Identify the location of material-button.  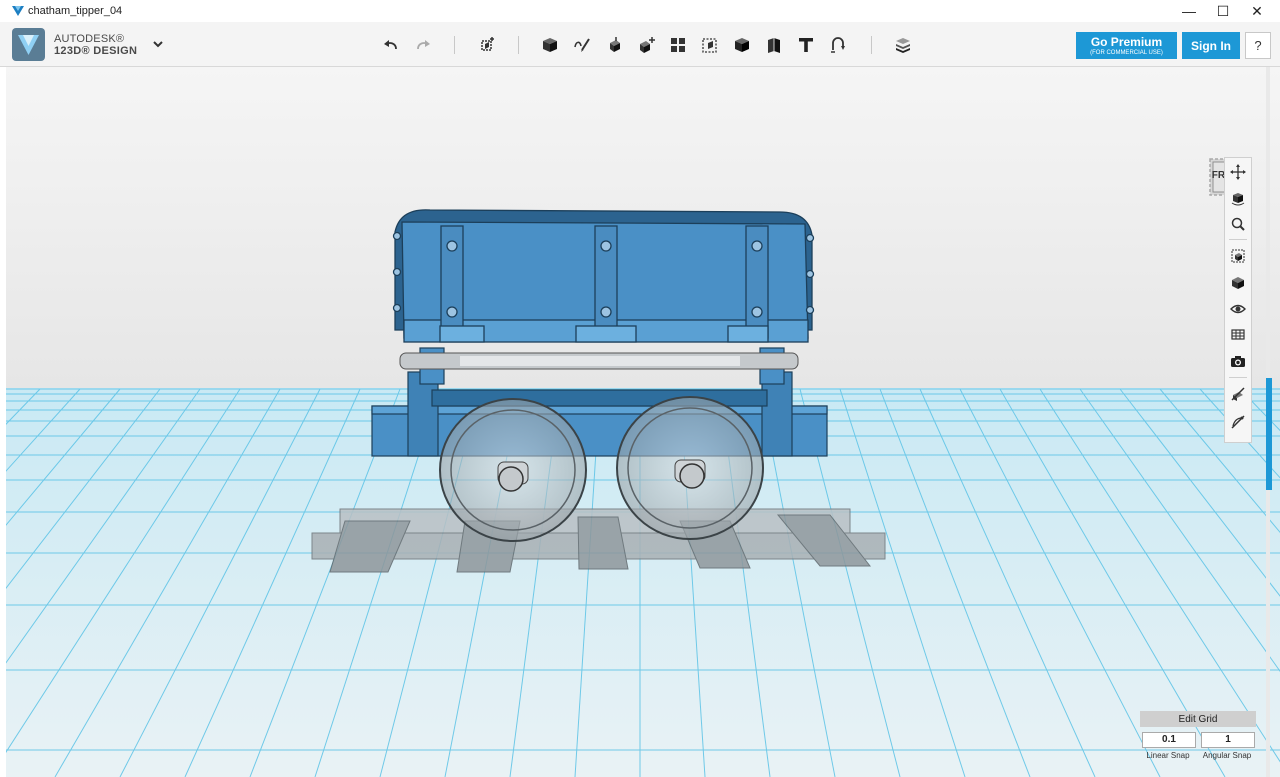
(903, 45).